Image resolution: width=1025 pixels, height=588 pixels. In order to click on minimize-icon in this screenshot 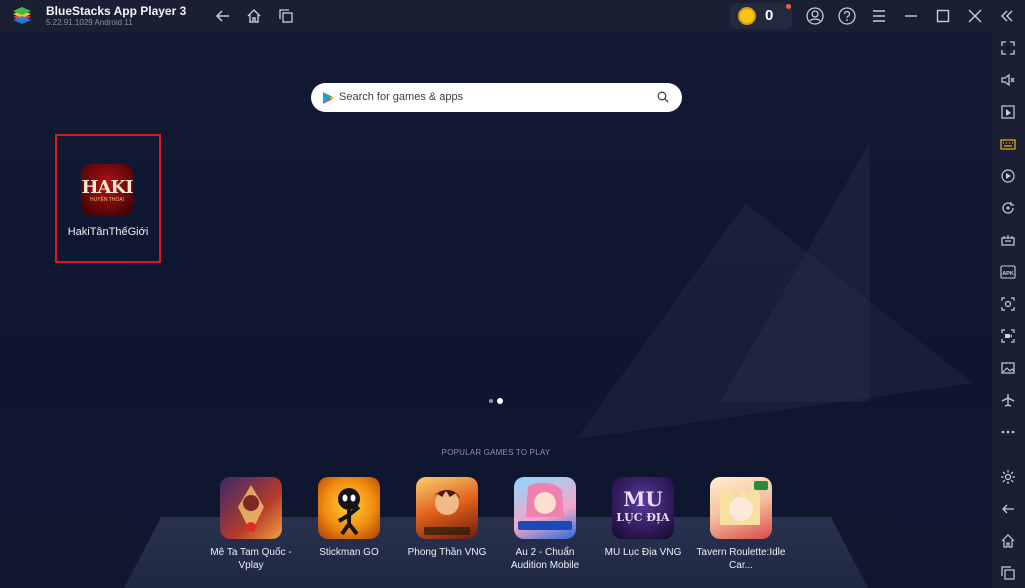, I will do `click(911, 16)`.